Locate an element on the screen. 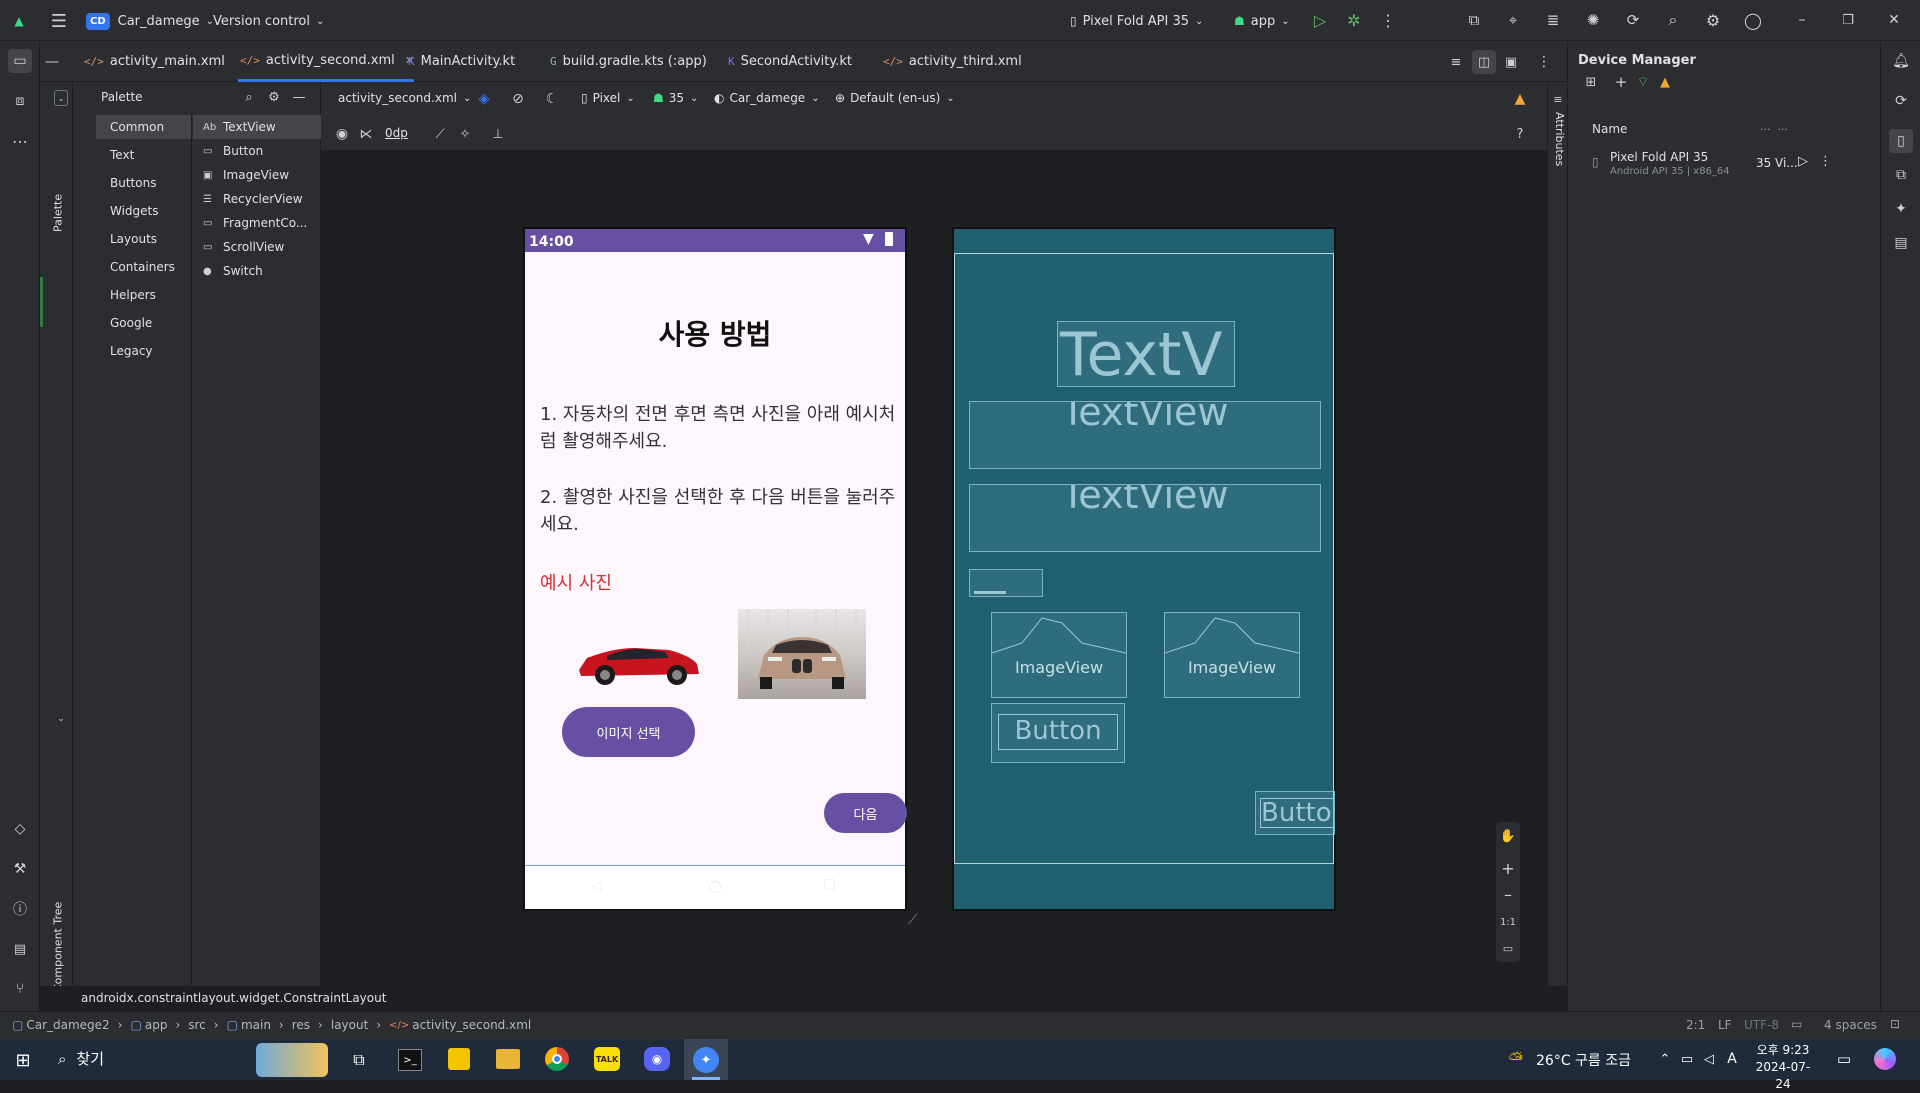 Image resolution: width=1920 pixels, height=1093 pixels. warning-icon: ▲ is located at coordinates (1520, 99).